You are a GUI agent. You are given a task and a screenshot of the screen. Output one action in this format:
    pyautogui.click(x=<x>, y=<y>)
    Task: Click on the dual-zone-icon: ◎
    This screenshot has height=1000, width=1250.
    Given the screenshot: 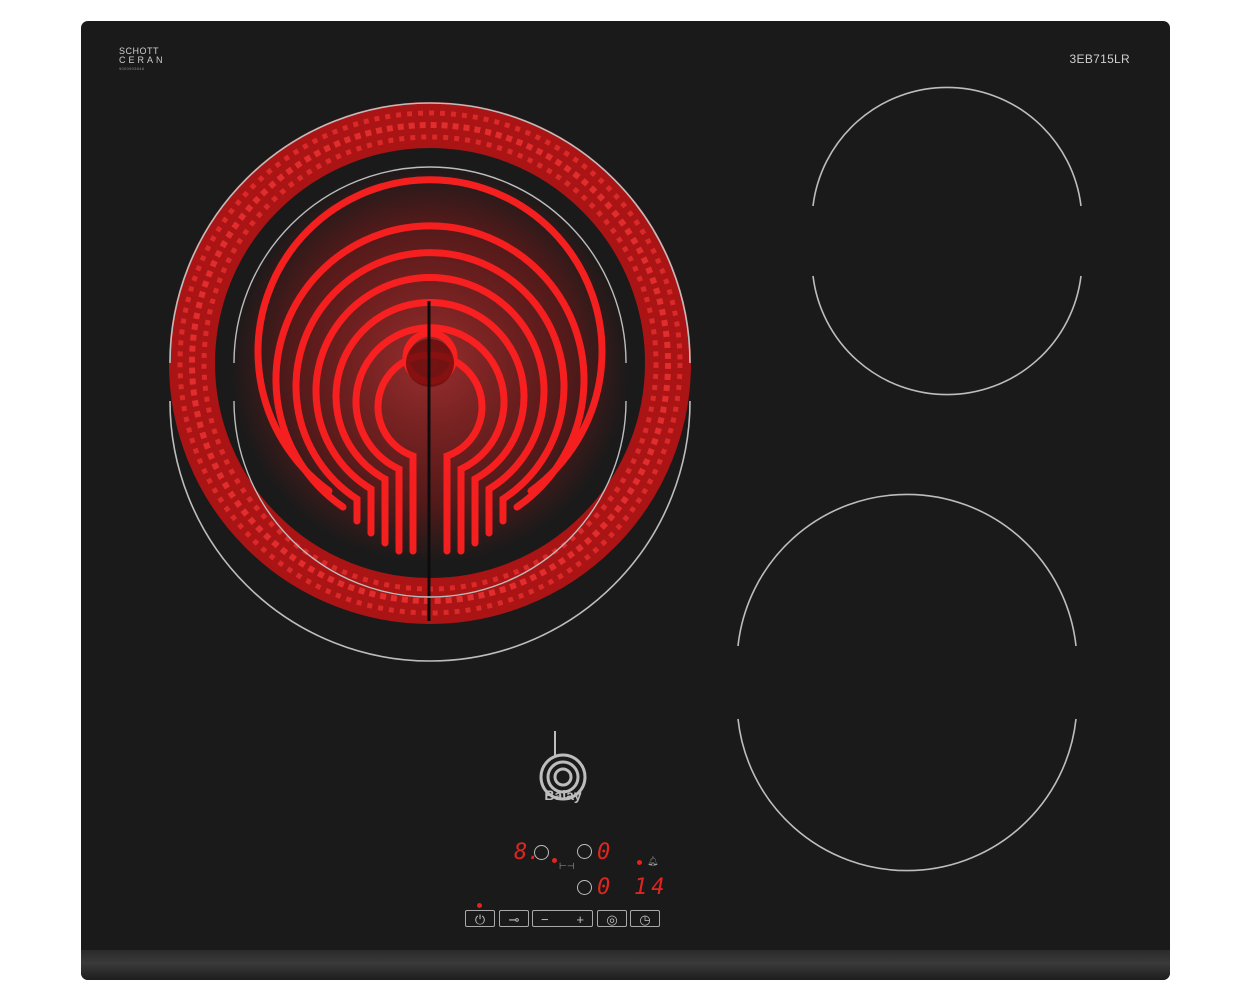 What is the action you would take?
    pyautogui.click(x=612, y=919)
    